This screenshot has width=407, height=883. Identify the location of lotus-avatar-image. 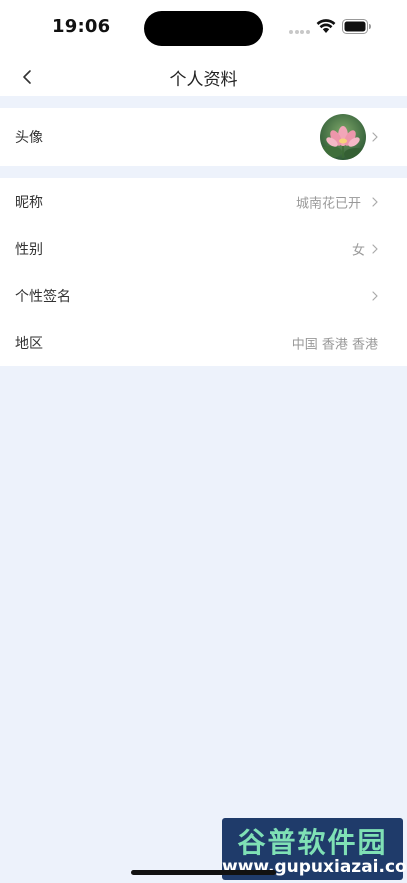
(343, 137).